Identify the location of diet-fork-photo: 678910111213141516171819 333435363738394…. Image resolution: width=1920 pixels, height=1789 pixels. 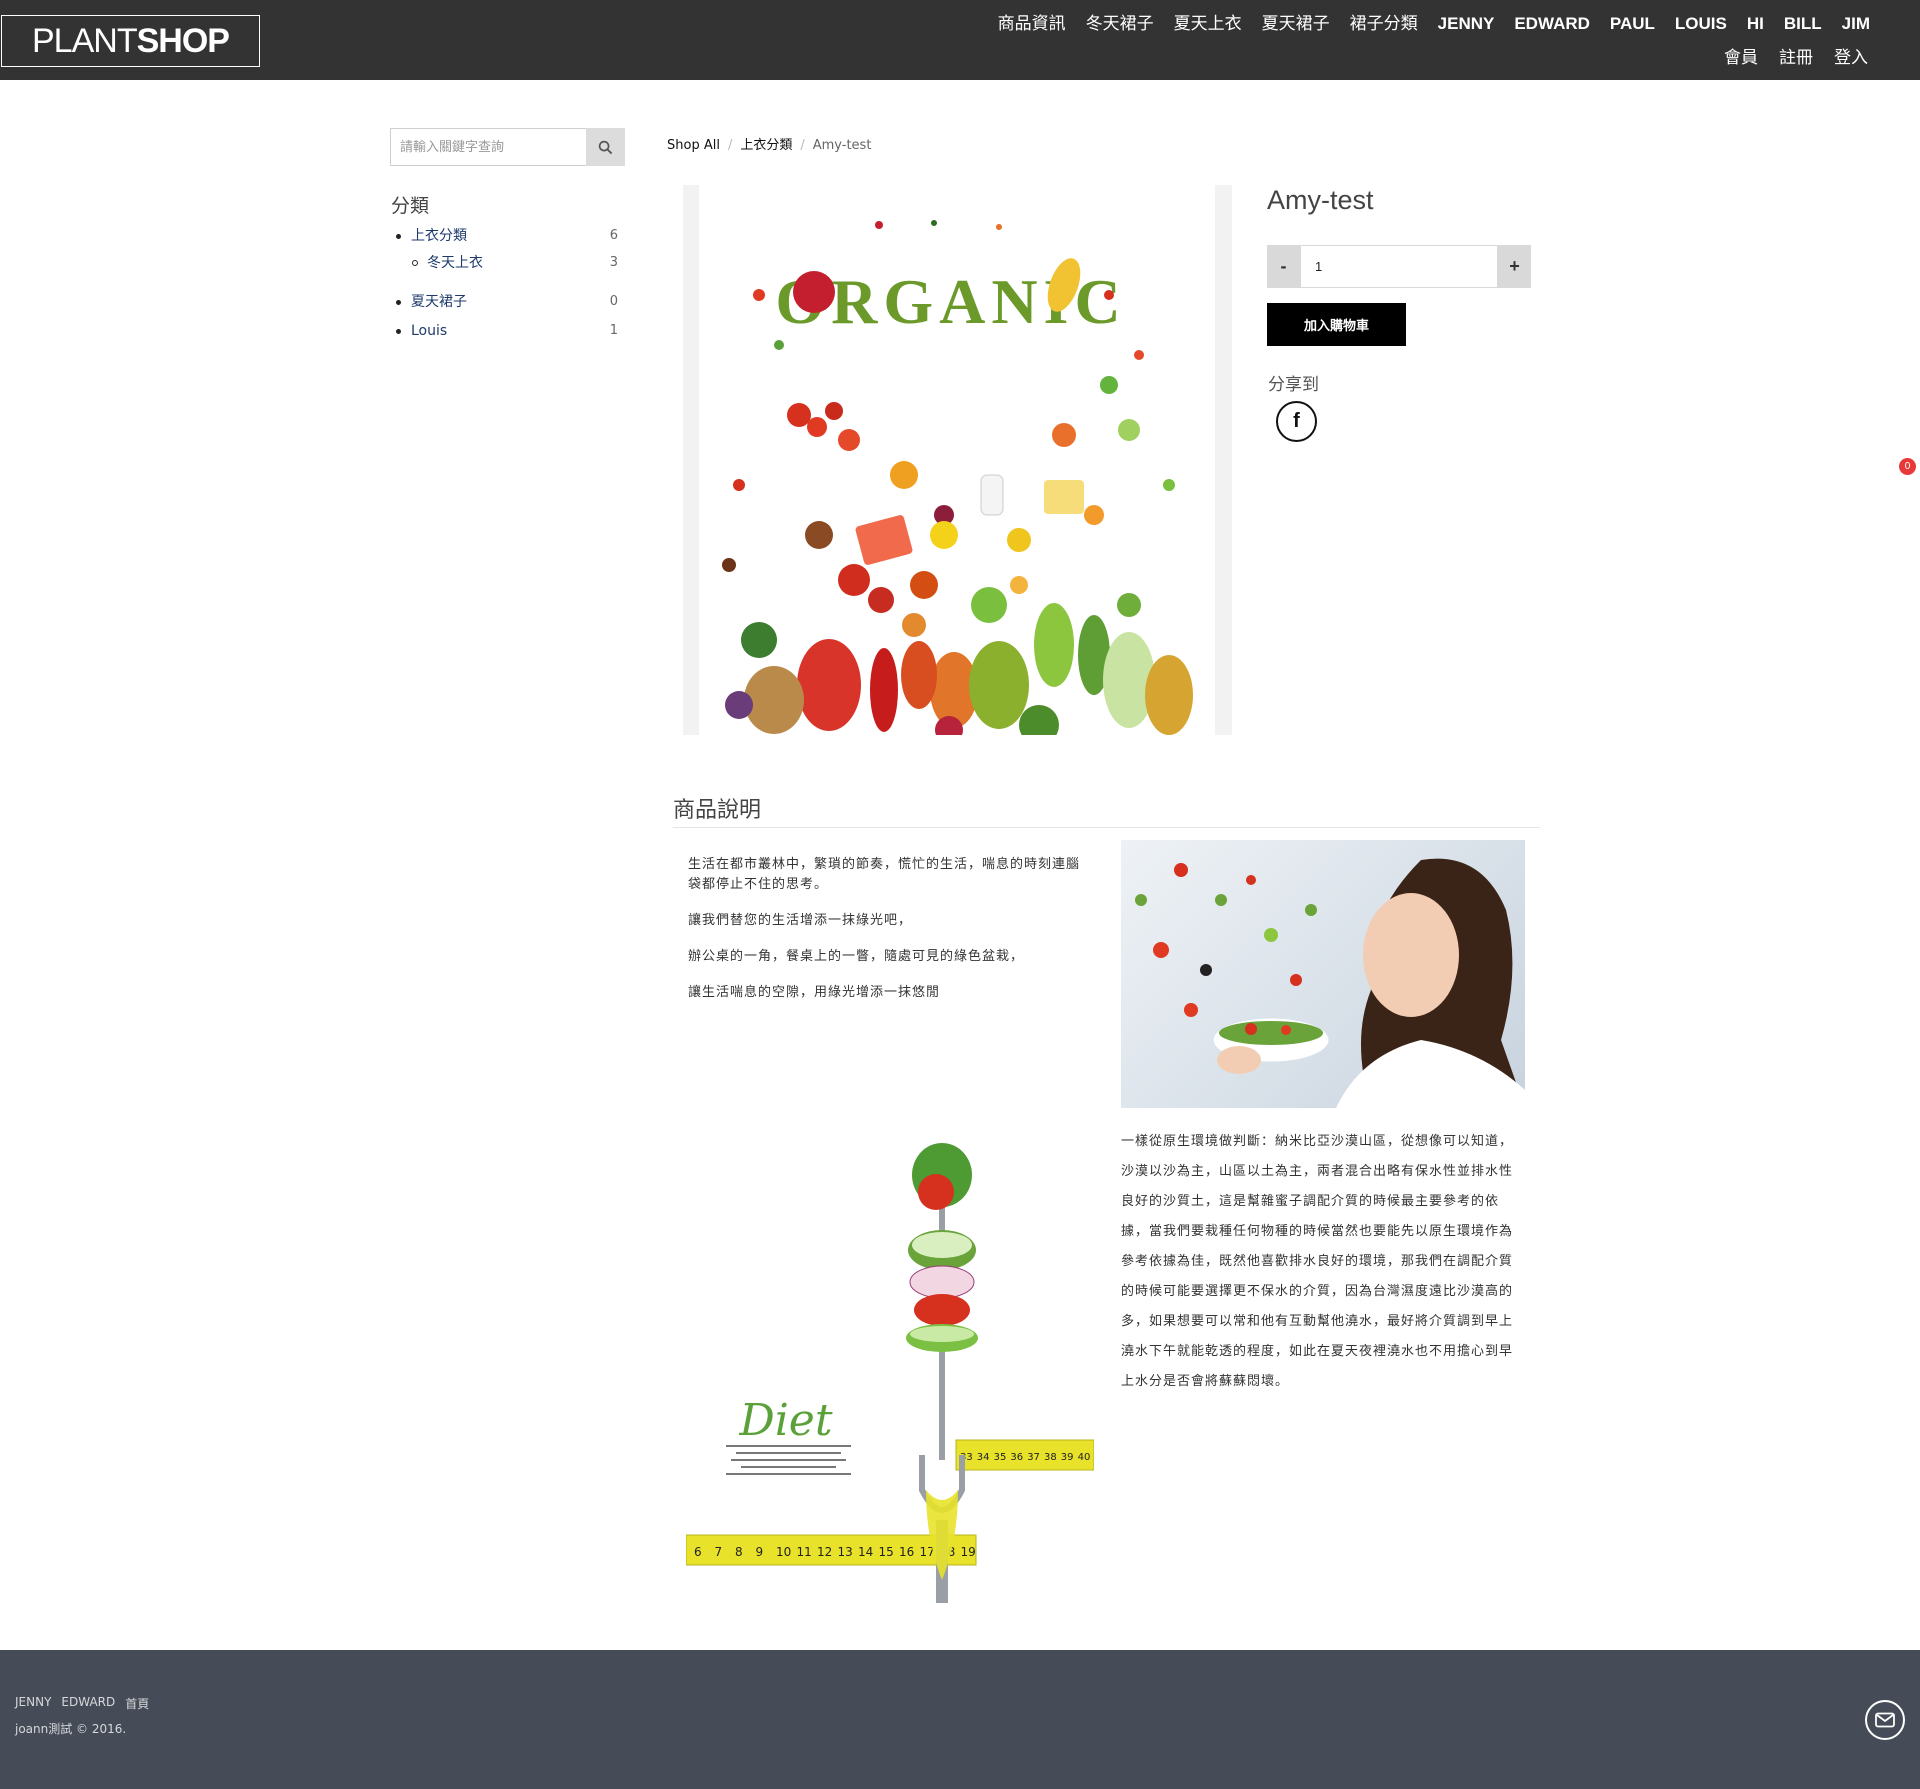
(890, 1356).